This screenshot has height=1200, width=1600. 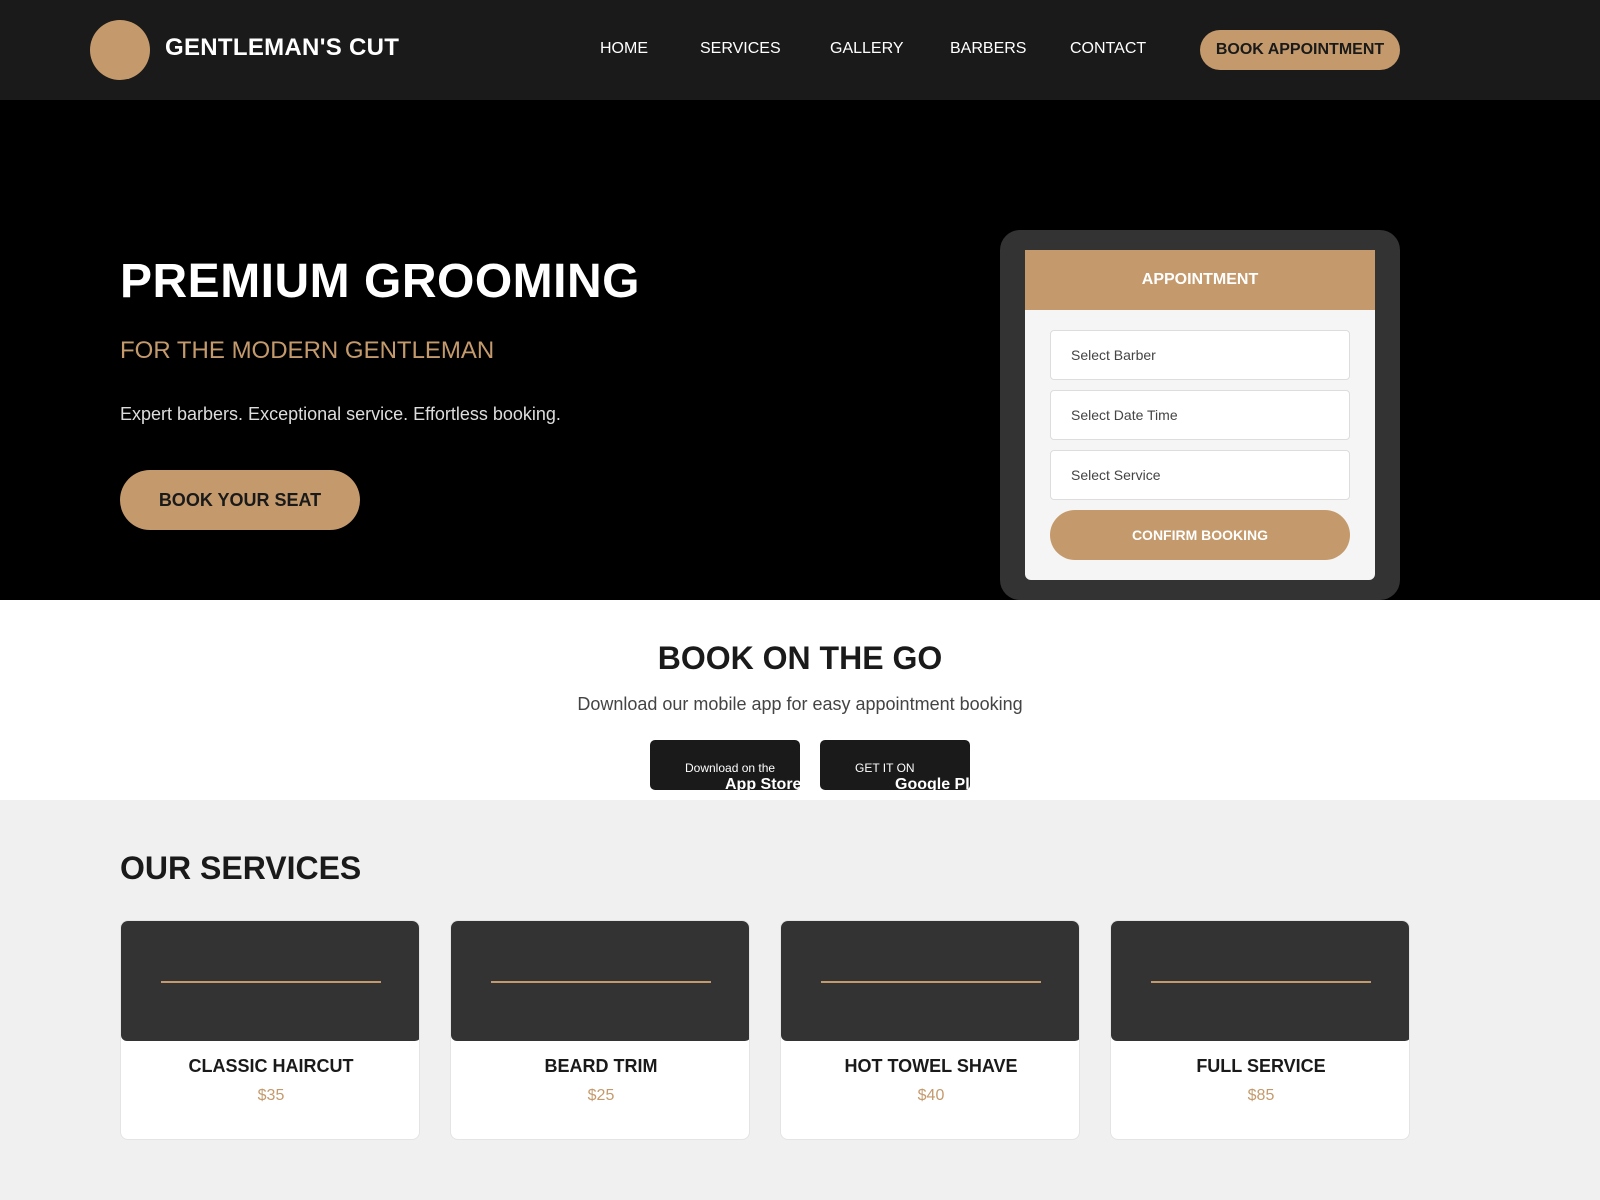 What do you see at coordinates (624, 49) in the screenshot?
I see `nav-home: HOME` at bounding box center [624, 49].